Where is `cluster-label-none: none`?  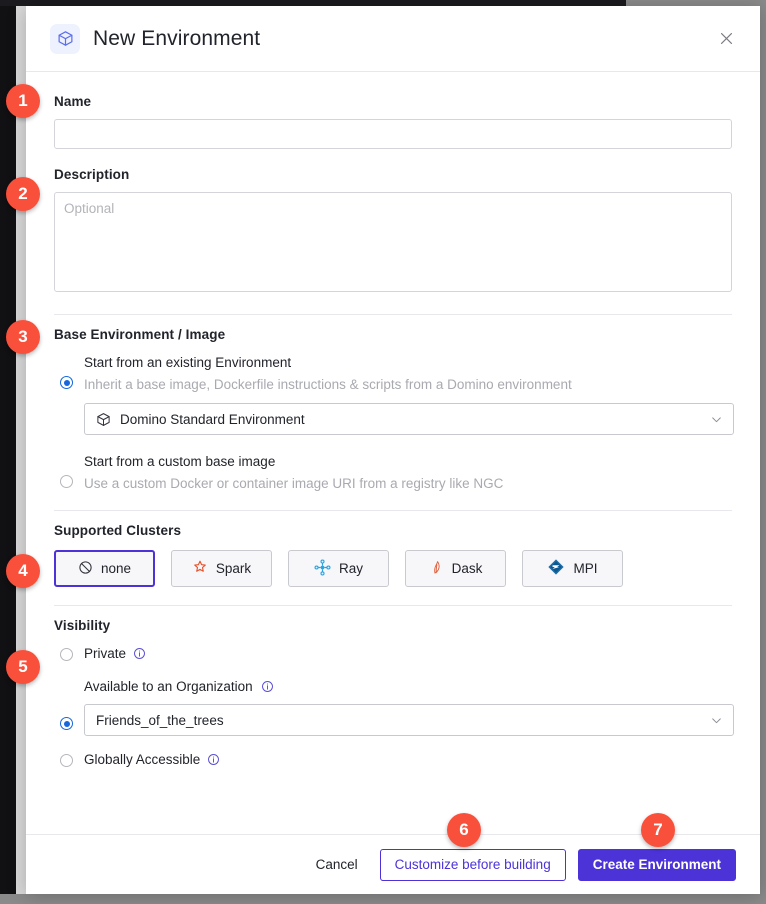
cluster-label-none: none is located at coordinates (116, 568).